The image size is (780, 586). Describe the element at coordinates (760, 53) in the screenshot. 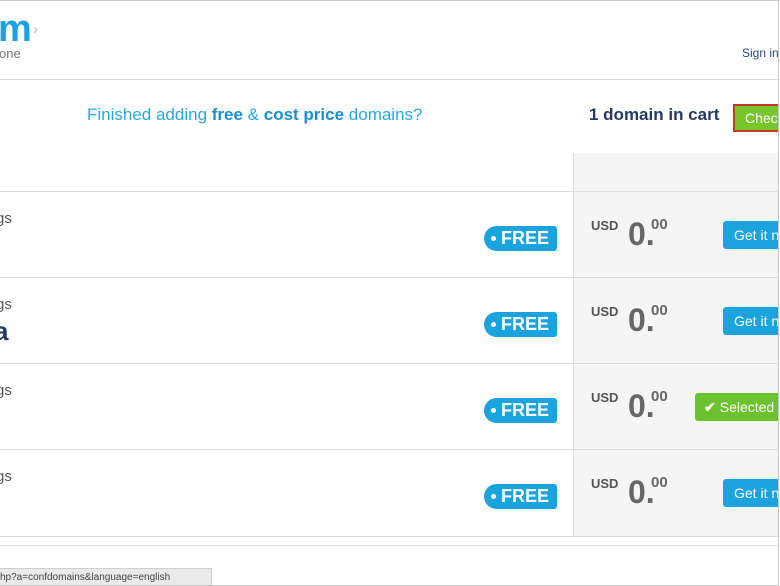

I see `sign-in-link: Sign in` at that location.